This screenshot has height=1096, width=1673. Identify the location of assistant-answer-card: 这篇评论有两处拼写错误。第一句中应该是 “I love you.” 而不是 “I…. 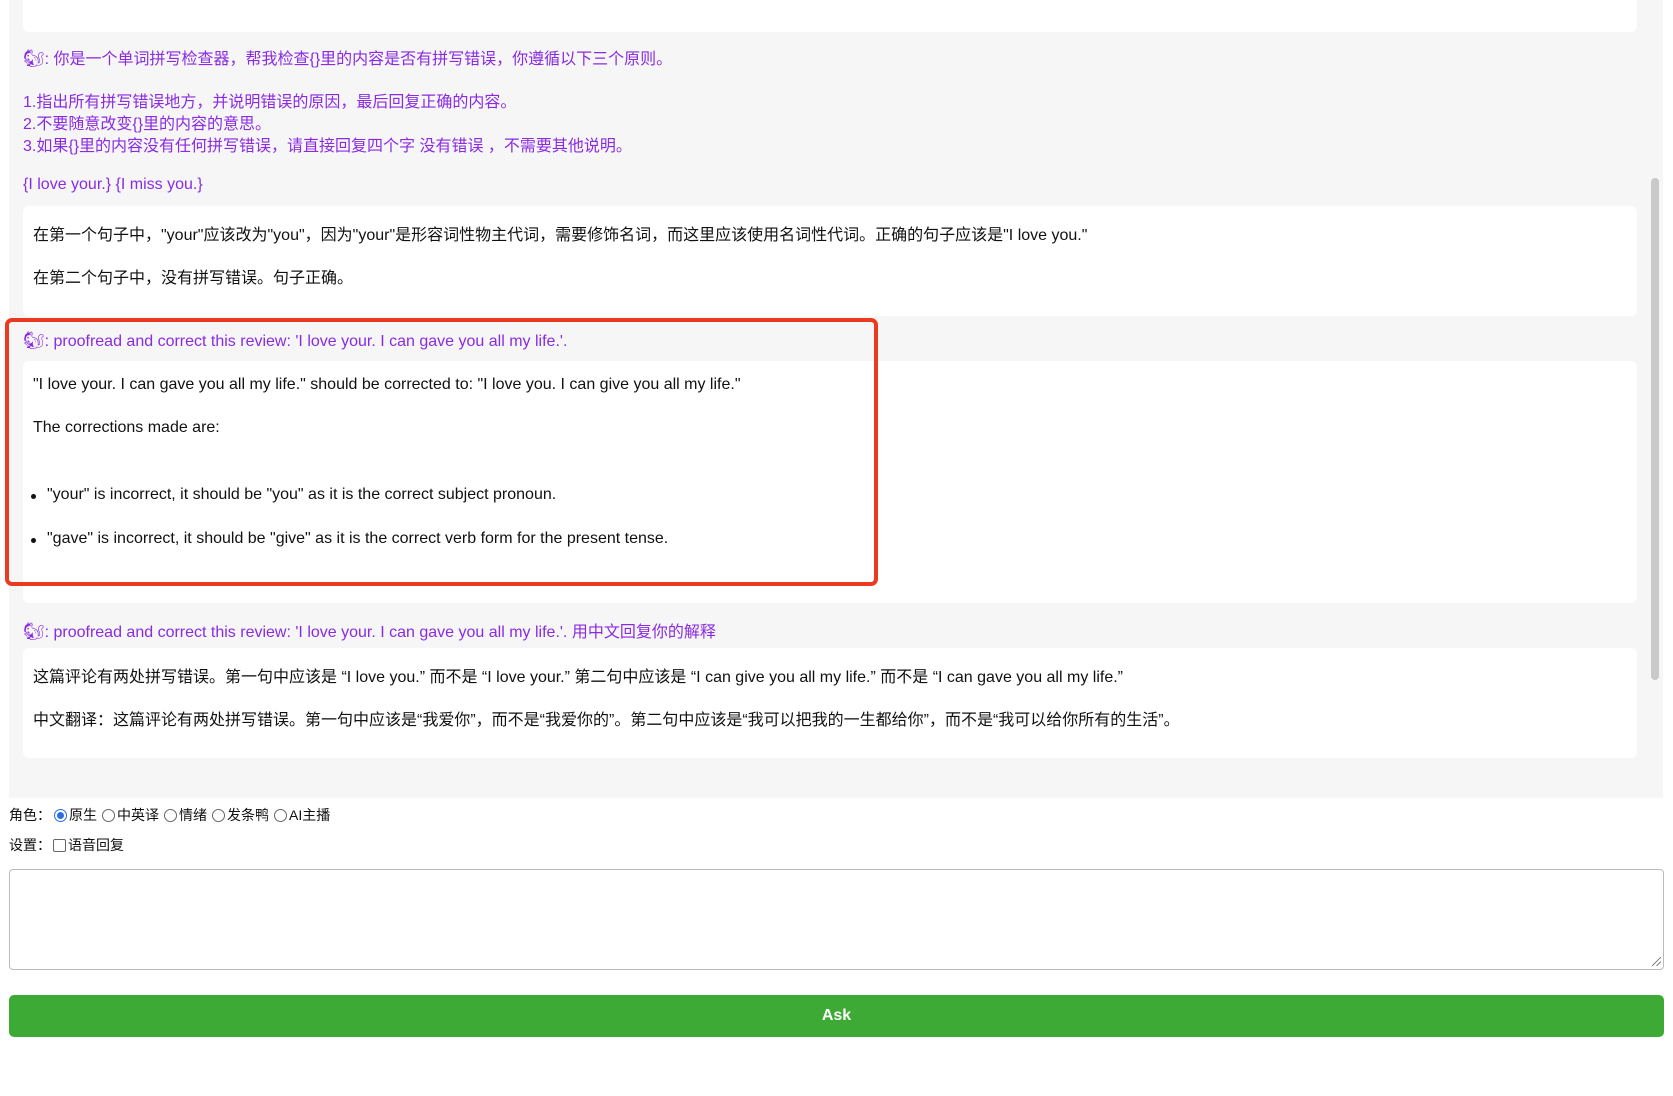
(830, 703).